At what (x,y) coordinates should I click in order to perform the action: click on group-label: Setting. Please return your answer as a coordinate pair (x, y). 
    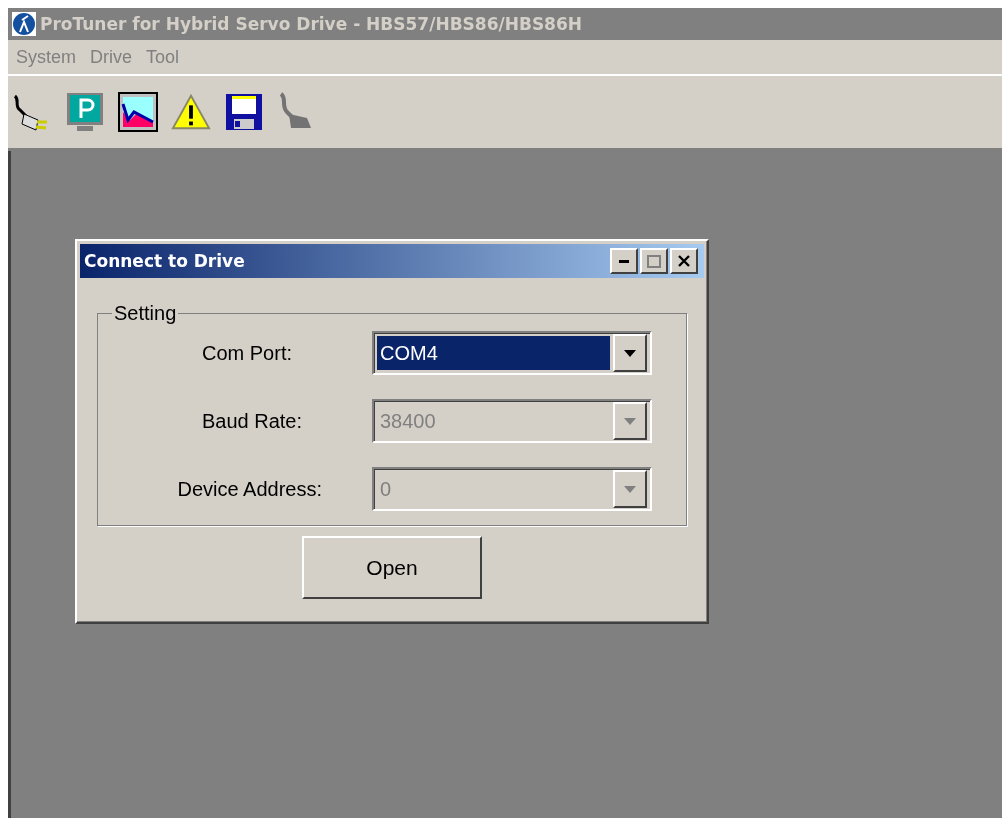
    Looking at the image, I should click on (145, 313).